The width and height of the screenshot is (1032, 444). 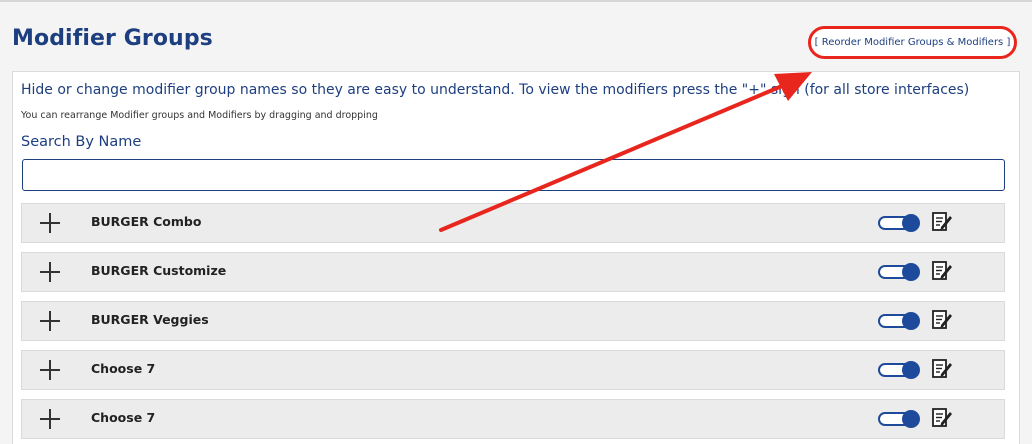 I want to click on reorder-link: [ Reorder Modifier Groups & Modifiers ], so click(x=912, y=42).